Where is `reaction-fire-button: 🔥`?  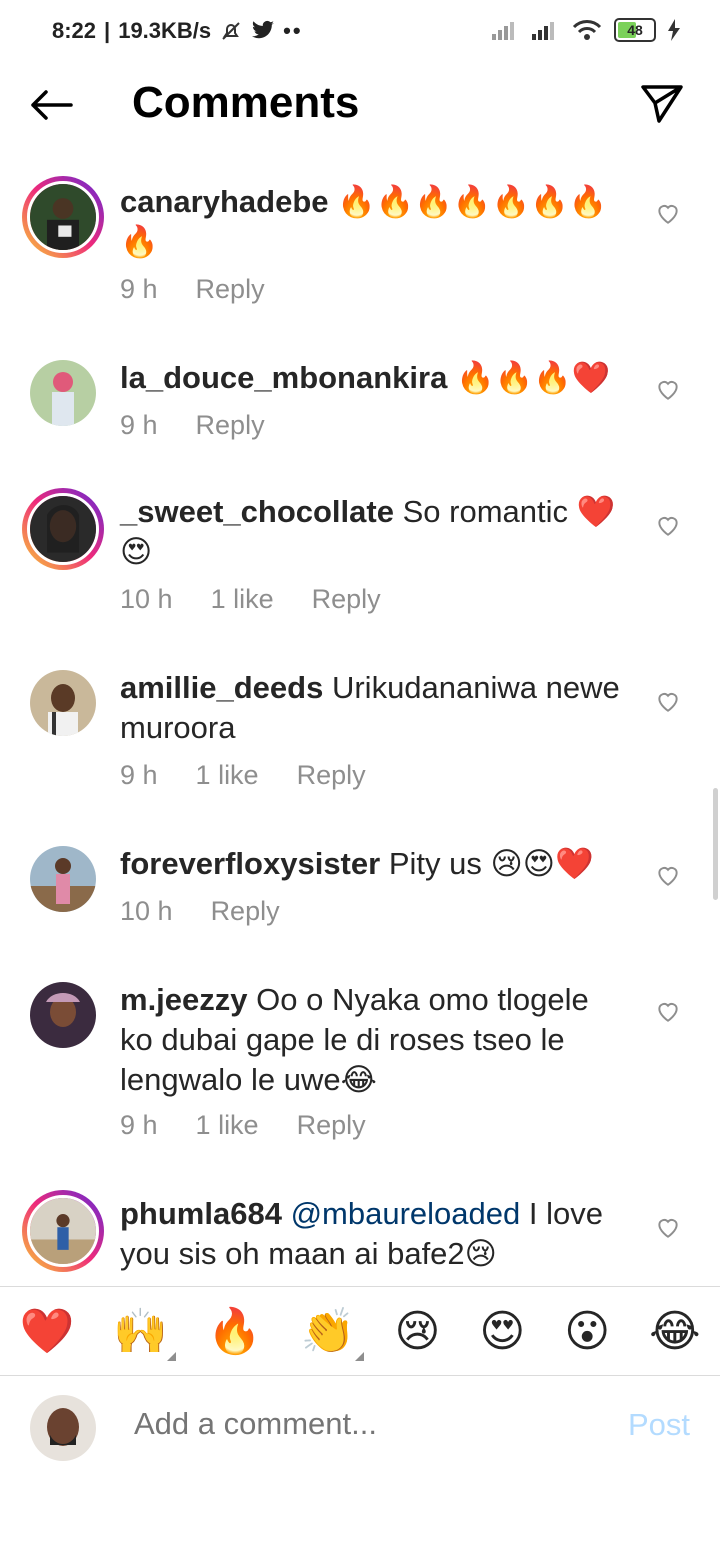
reaction-fire-button: 🔥 is located at coordinates (234, 1331).